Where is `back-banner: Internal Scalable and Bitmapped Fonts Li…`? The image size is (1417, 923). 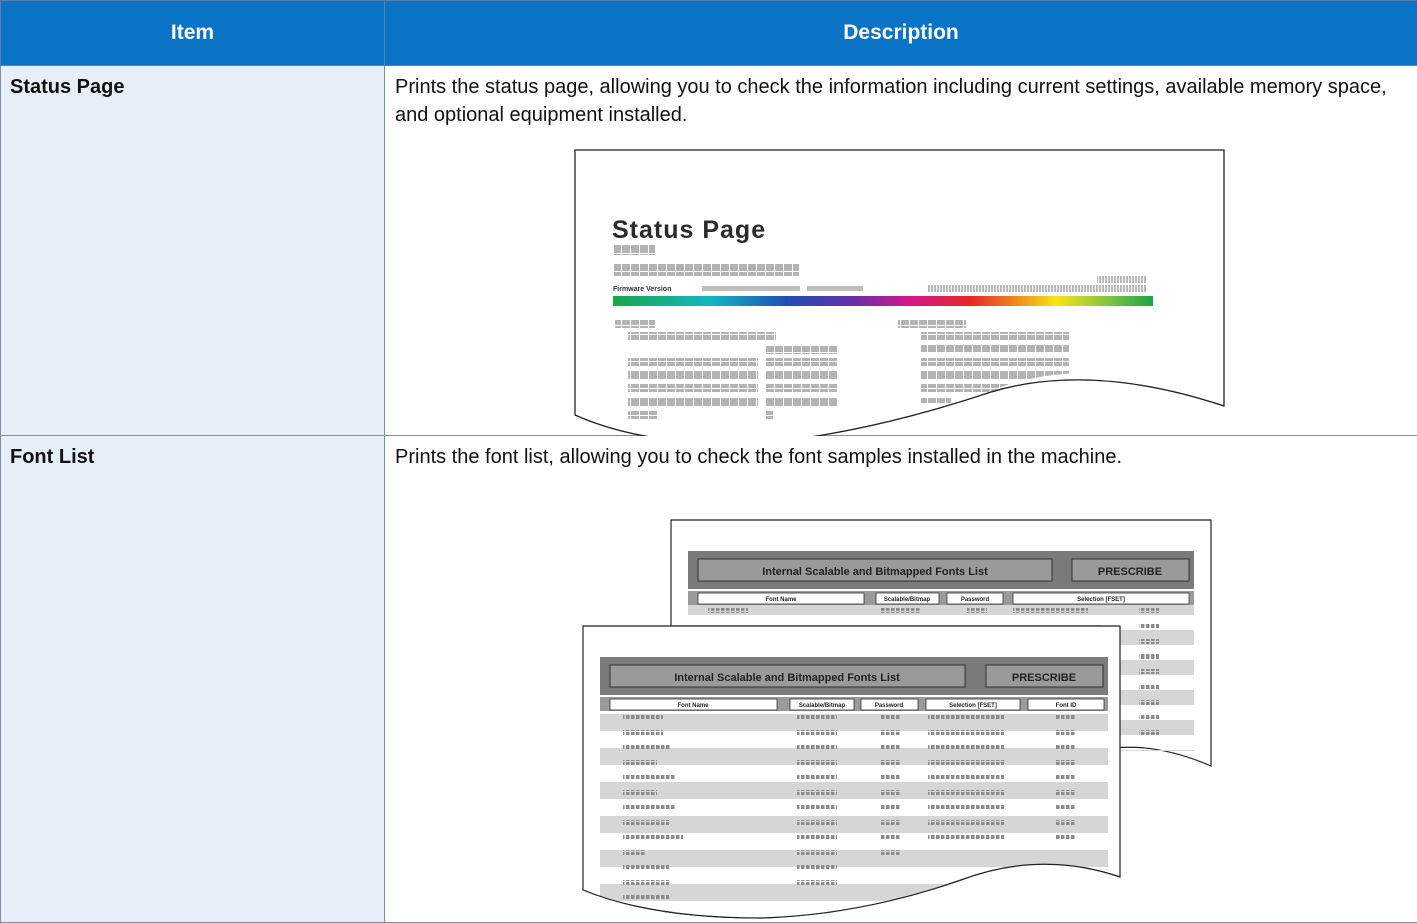 back-banner: Internal Scalable and Bitmapped Fonts Li… is located at coordinates (875, 572).